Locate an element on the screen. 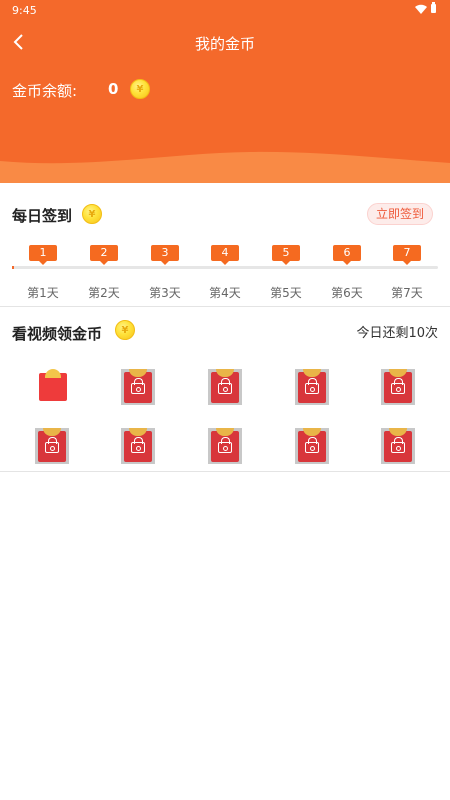  remaining-count: 今日还剩10次 is located at coordinates (397, 333).